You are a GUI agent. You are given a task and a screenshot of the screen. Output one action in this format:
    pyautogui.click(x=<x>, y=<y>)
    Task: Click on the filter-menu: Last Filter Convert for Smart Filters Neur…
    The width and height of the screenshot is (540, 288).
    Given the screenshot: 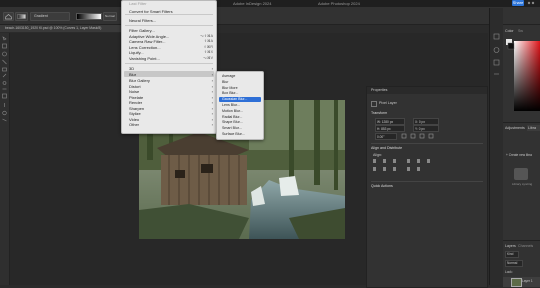 What is the action you would take?
    pyautogui.click(x=169, y=67)
    